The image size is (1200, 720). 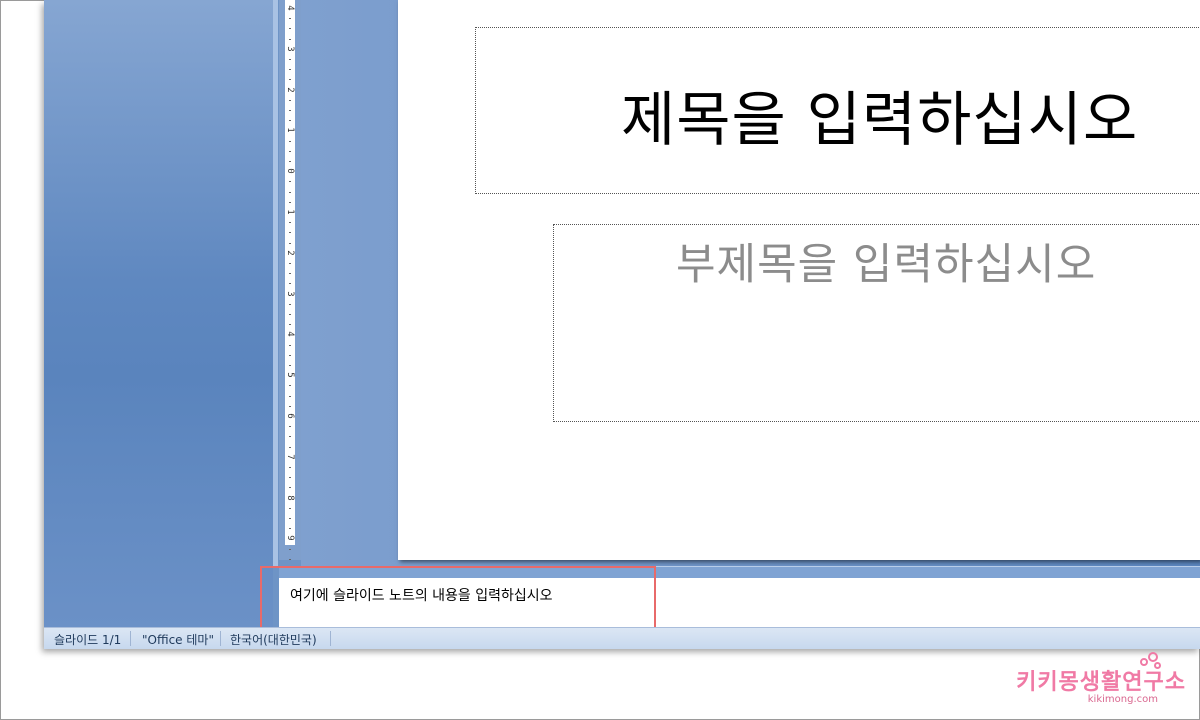 I want to click on ruler-number: 7, so click(x=290, y=457).